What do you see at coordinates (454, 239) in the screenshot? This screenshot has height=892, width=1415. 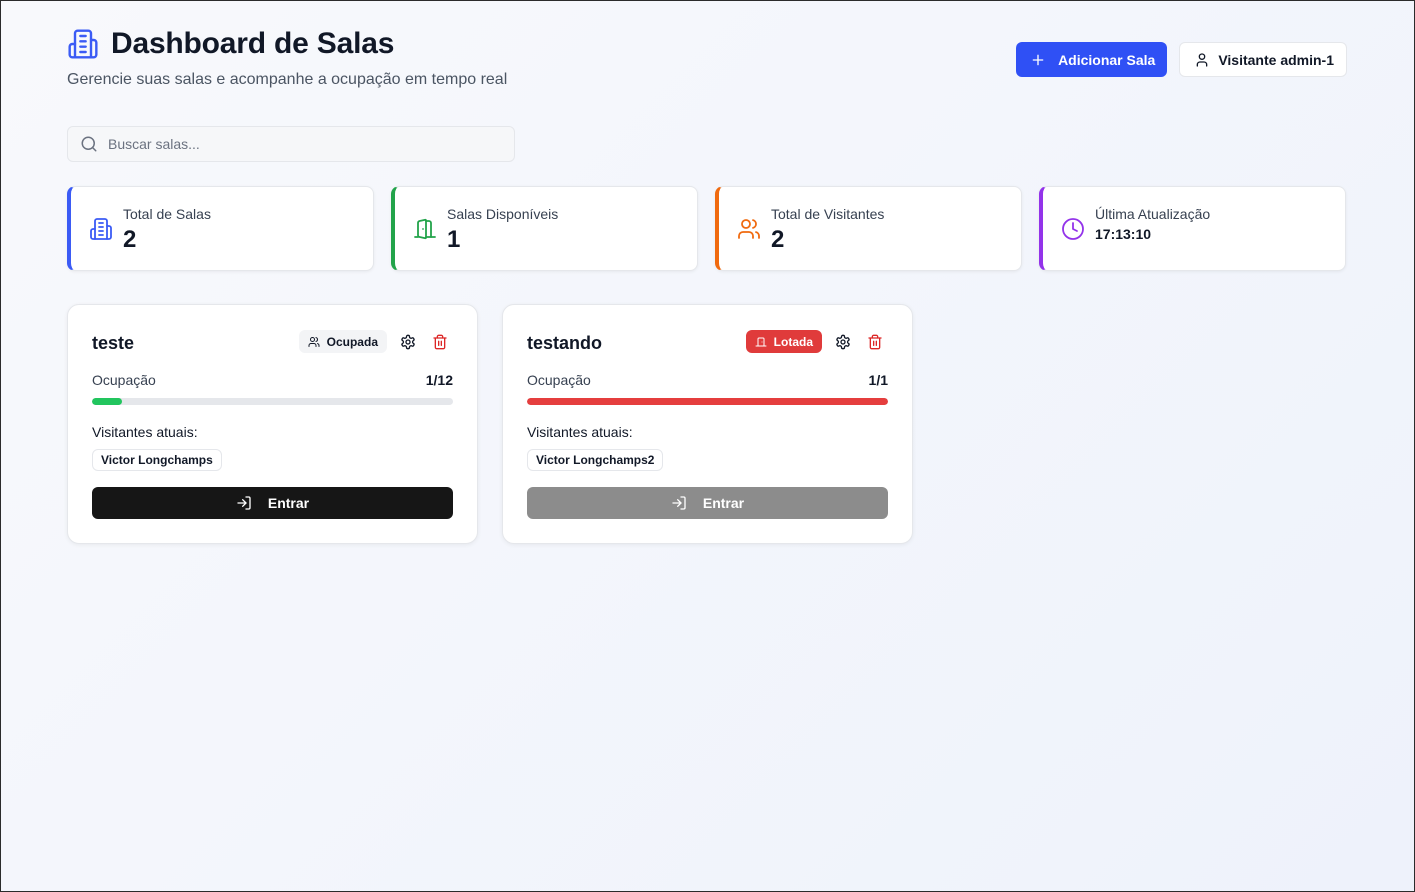 I see `stat-value: 1` at bounding box center [454, 239].